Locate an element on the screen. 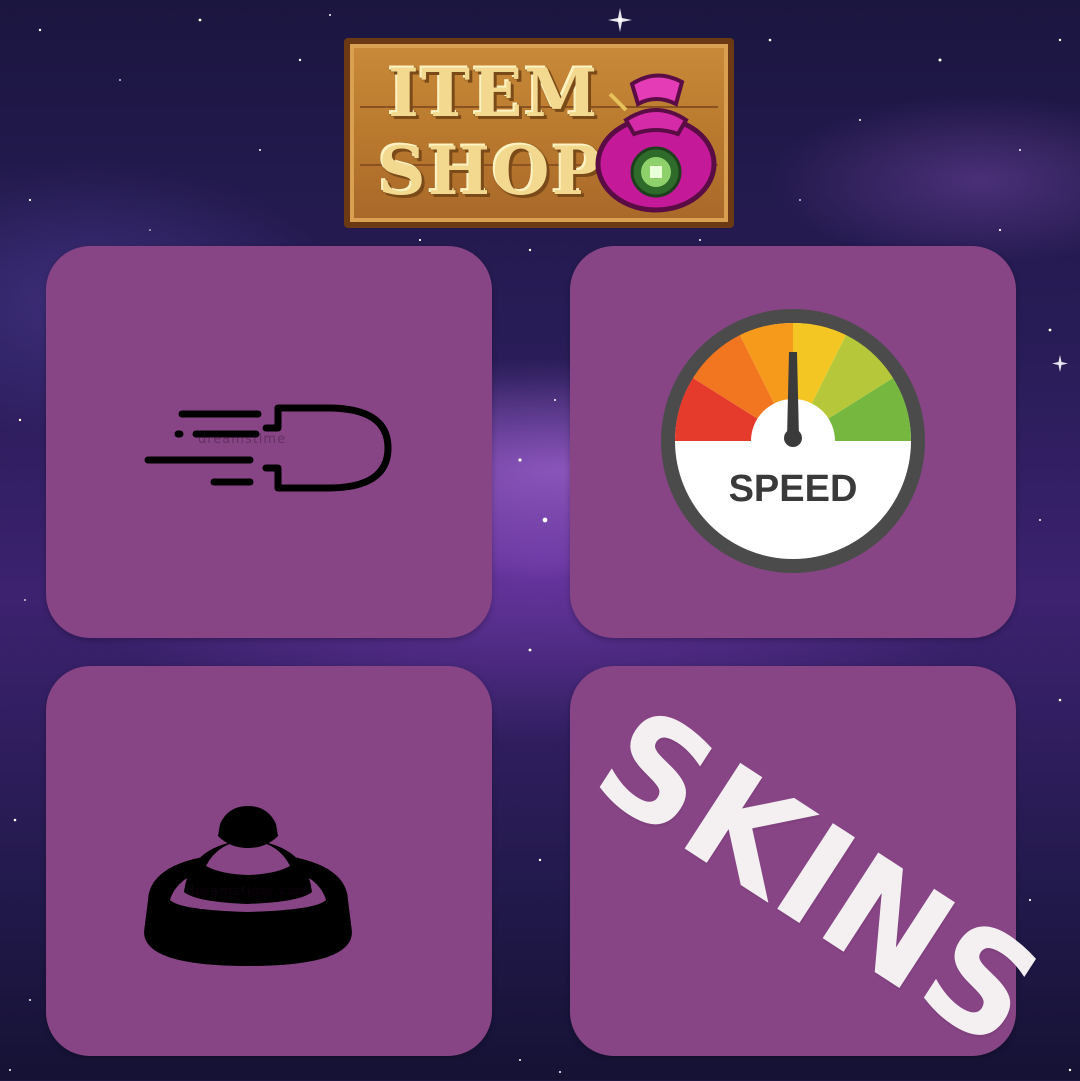  speedometer-icon is located at coordinates (793, 441).